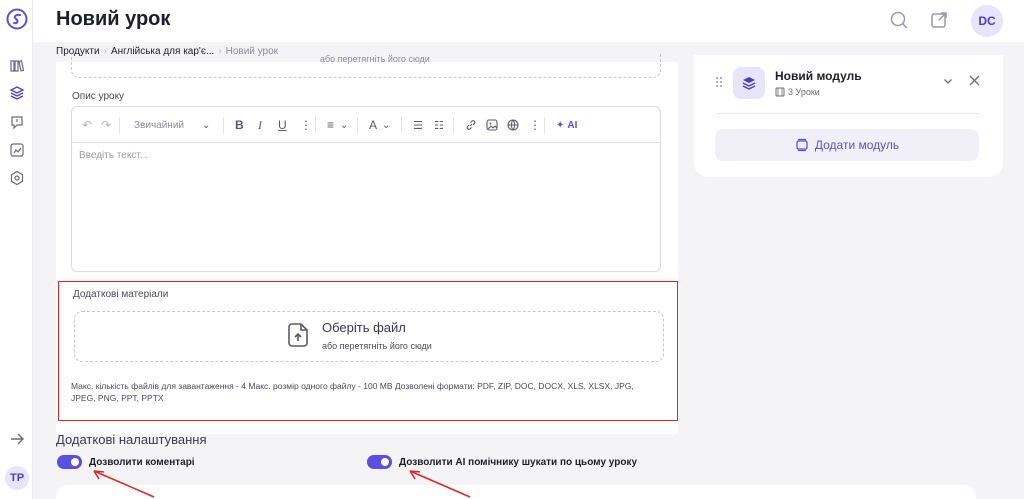  I want to click on expand-arrow-icon, so click(17, 439).